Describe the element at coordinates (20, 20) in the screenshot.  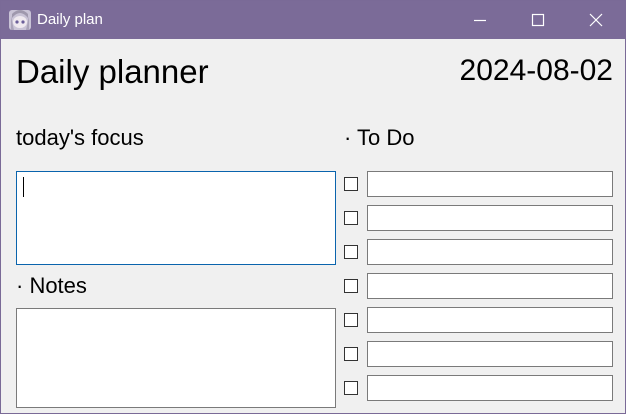
I see `app-avatar-icon` at that location.